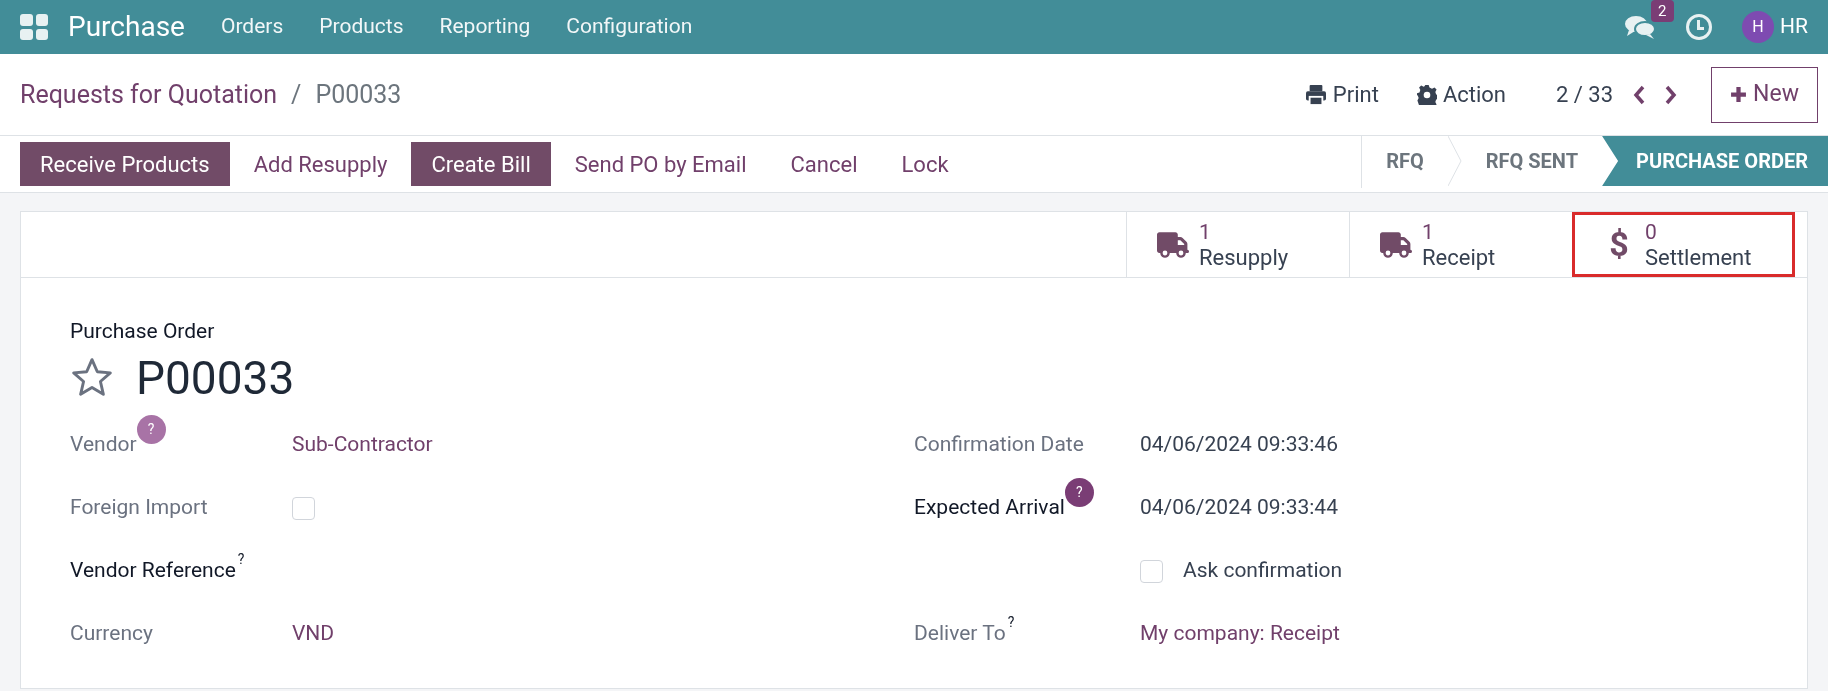  Describe the element at coordinates (1662, 11) in the screenshot. I see `notification-badge: 2` at that location.